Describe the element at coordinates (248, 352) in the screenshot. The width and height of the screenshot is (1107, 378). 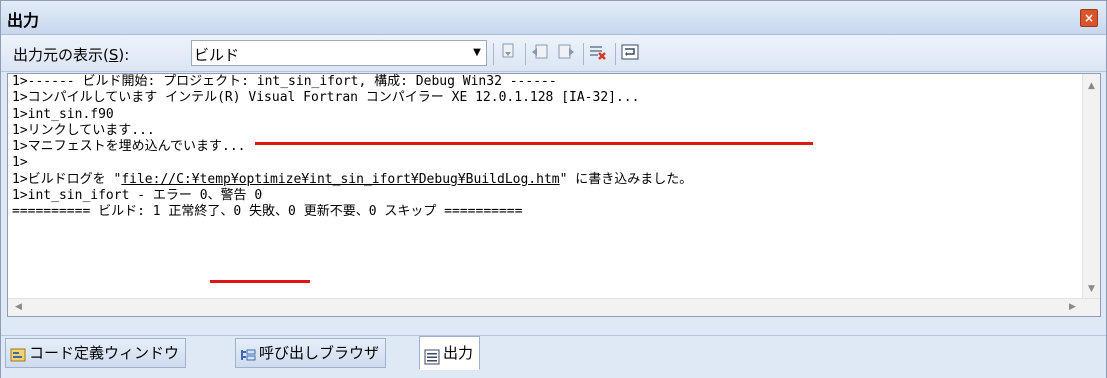
I see `call-browser-icon` at that location.